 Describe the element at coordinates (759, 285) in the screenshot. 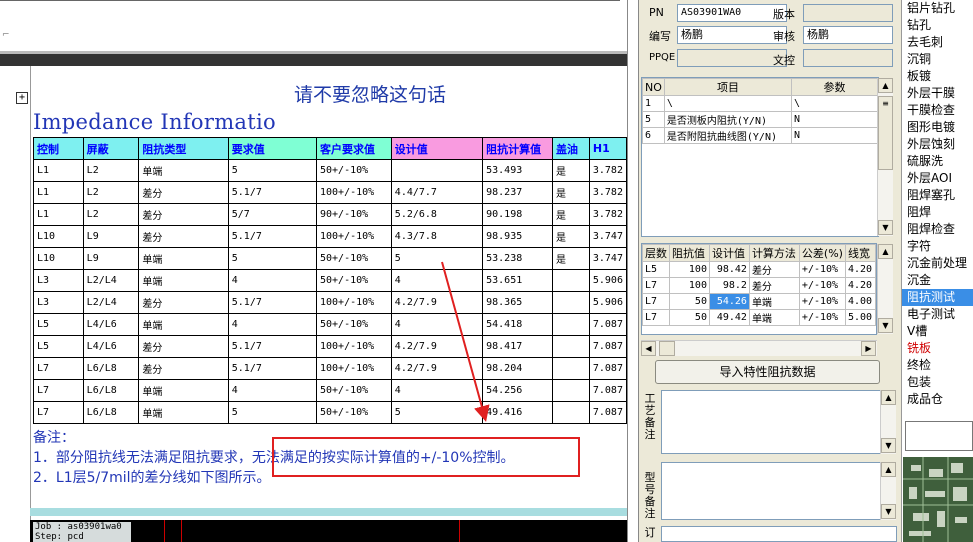

I see `table-row: L7 100 98.2 差分 +/-10% 4.20` at that location.